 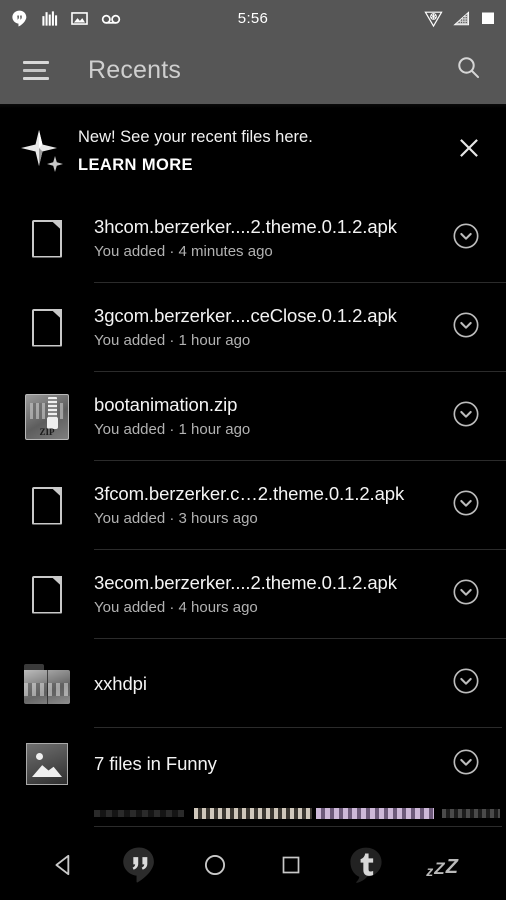 I want to click on recents-square-icon, so click(x=291, y=867).